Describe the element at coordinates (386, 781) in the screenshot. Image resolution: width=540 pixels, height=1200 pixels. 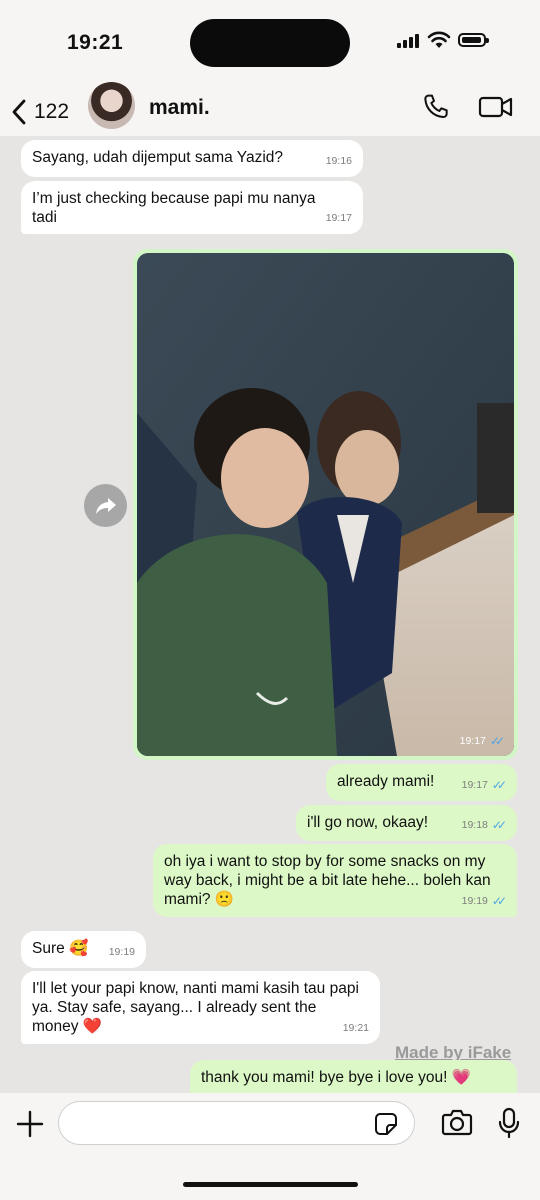
I see `message-text: already mami!` at that location.